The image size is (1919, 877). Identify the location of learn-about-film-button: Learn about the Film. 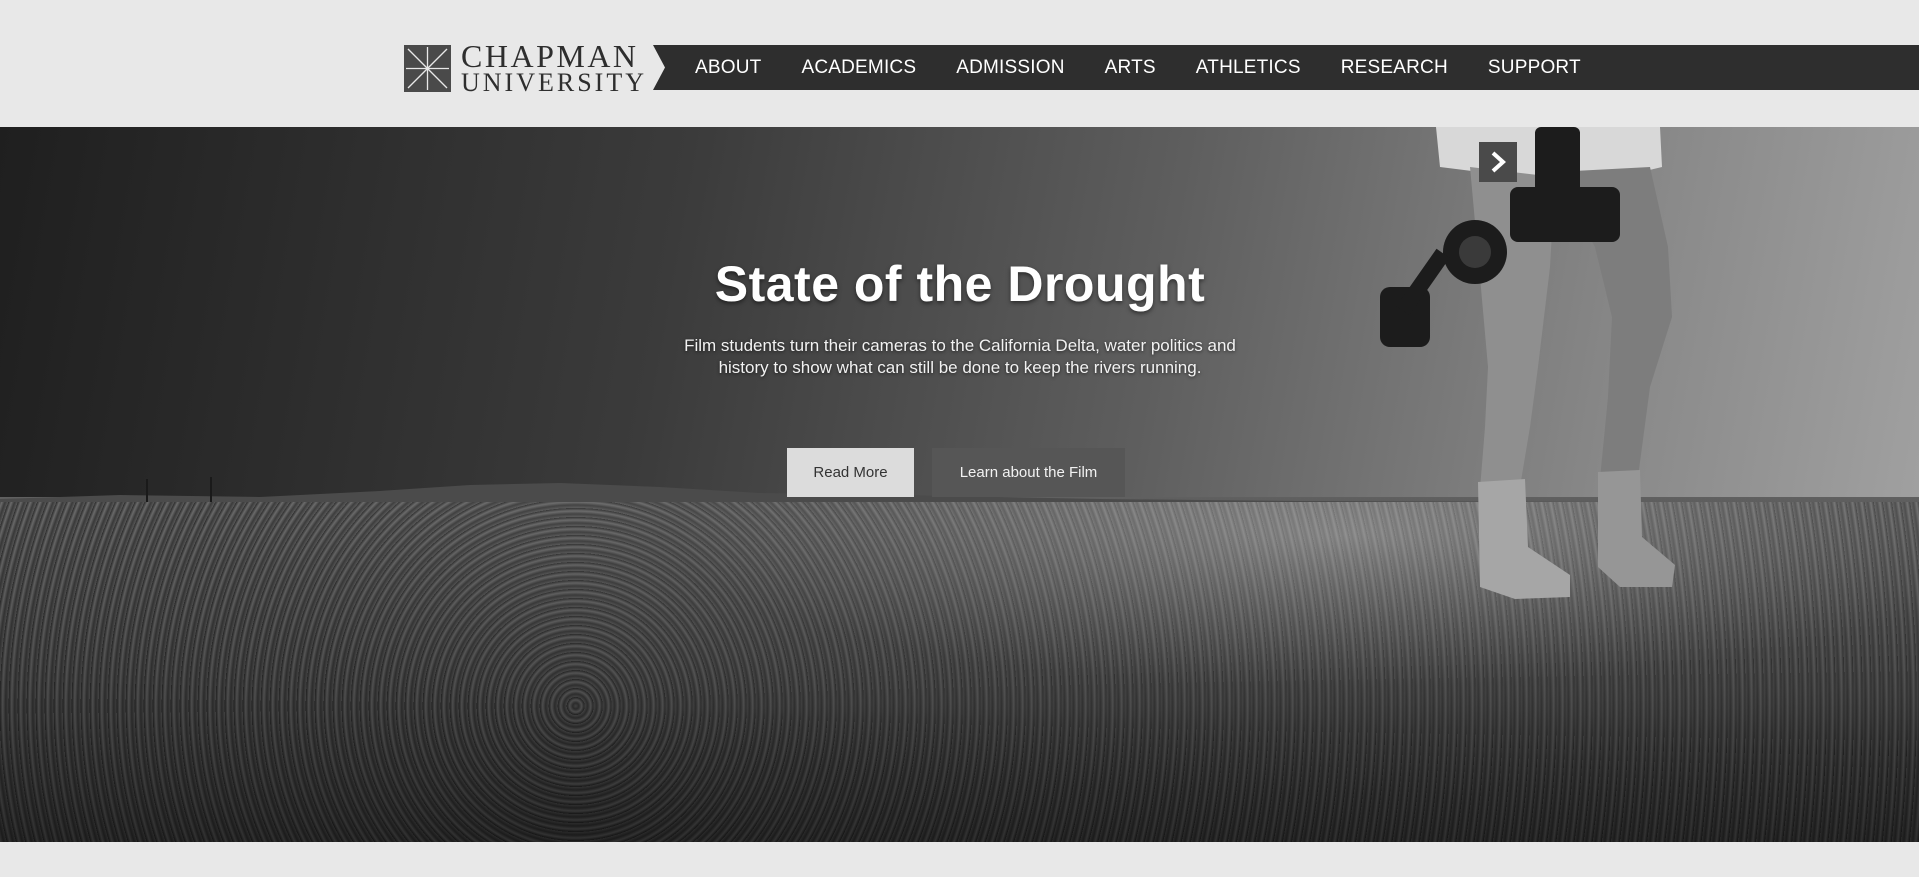
(1028, 472).